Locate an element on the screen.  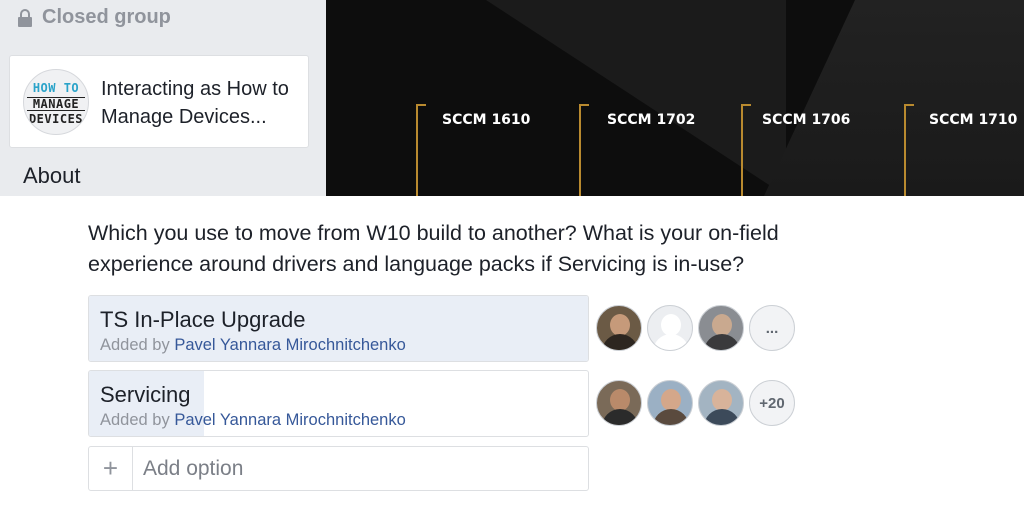
timeline-label: SCCM 1706 is located at coordinates (806, 120).